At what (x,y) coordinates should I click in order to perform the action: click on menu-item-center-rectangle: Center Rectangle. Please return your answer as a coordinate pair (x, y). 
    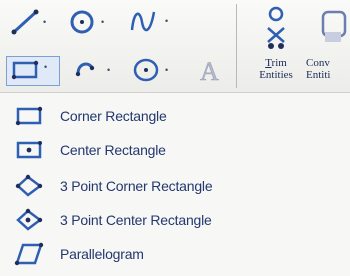
    Looking at the image, I should click on (175, 150).